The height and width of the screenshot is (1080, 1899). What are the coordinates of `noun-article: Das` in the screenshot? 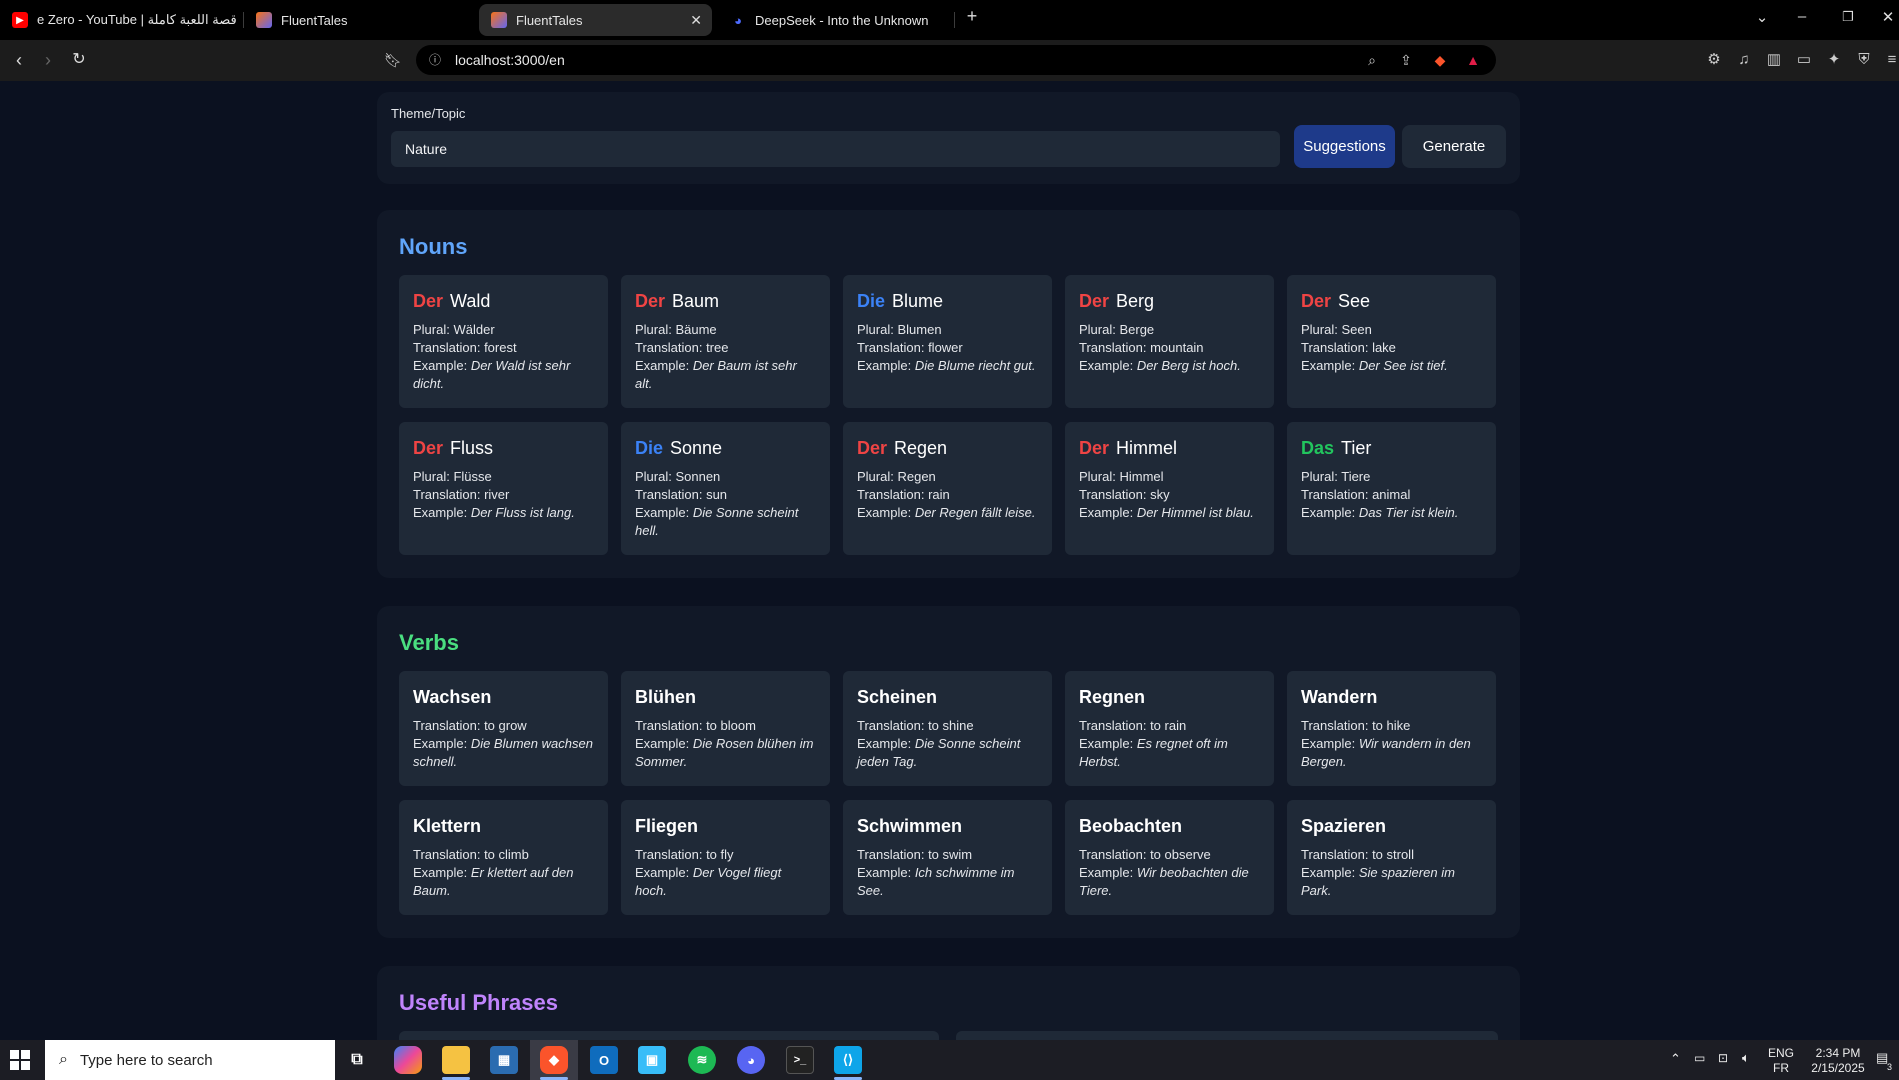 It's located at (1318, 448).